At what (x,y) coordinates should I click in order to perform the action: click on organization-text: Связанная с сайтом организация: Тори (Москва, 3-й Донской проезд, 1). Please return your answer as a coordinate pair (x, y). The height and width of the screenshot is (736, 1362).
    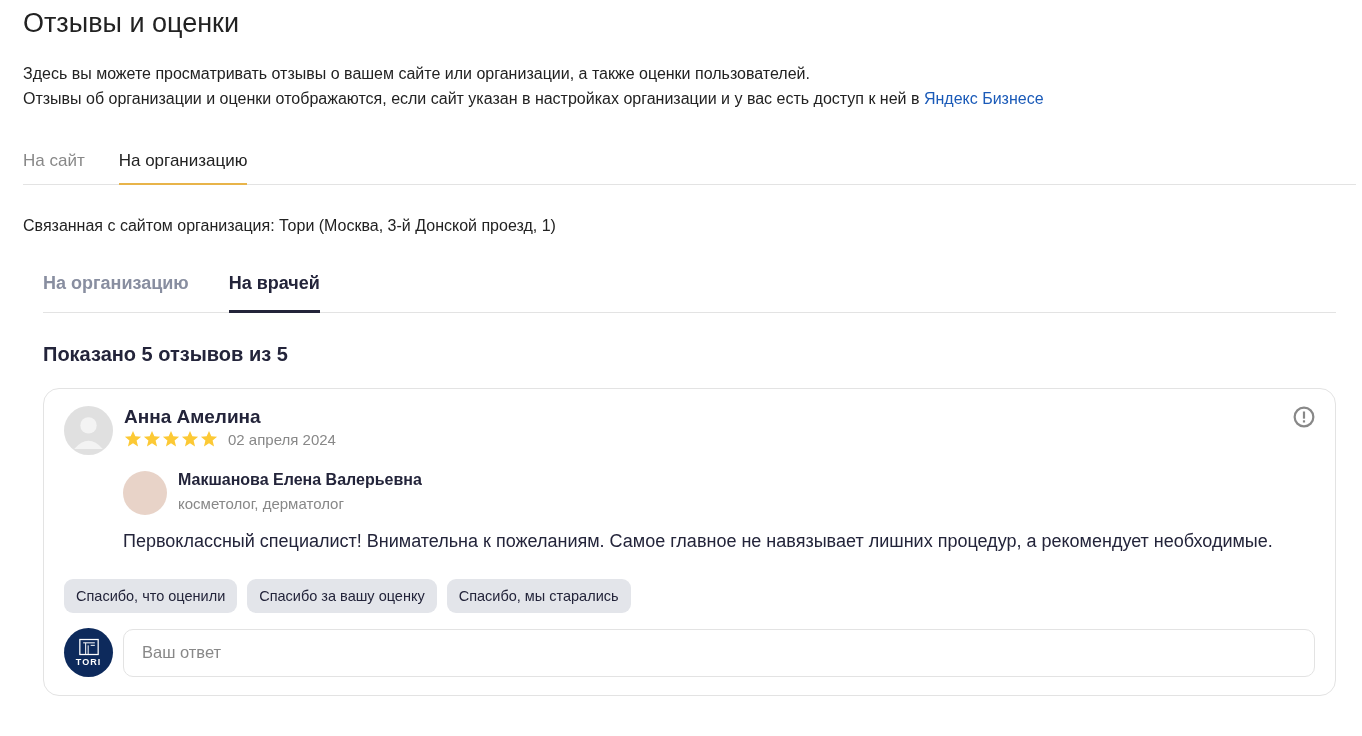
    Looking at the image, I should click on (290, 226).